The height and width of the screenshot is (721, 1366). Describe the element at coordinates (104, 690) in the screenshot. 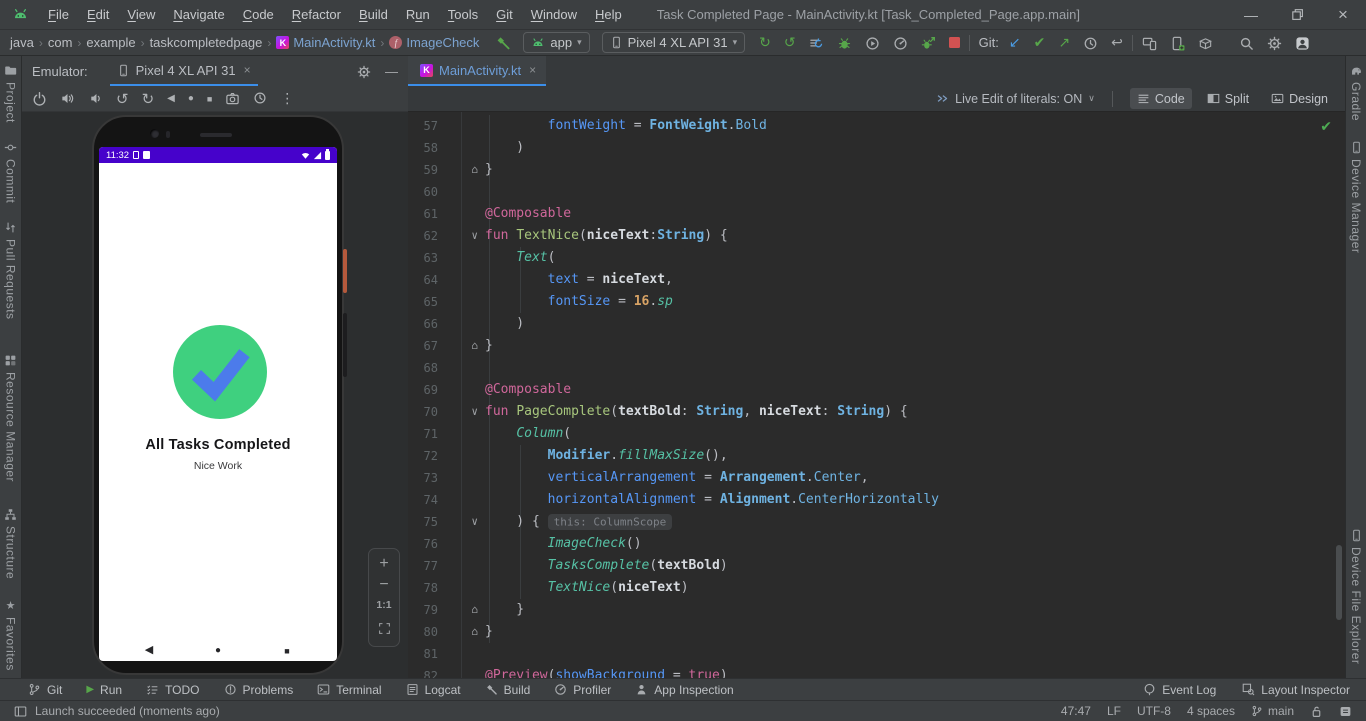

I see `toolwindow-run: ▶ Run` at that location.